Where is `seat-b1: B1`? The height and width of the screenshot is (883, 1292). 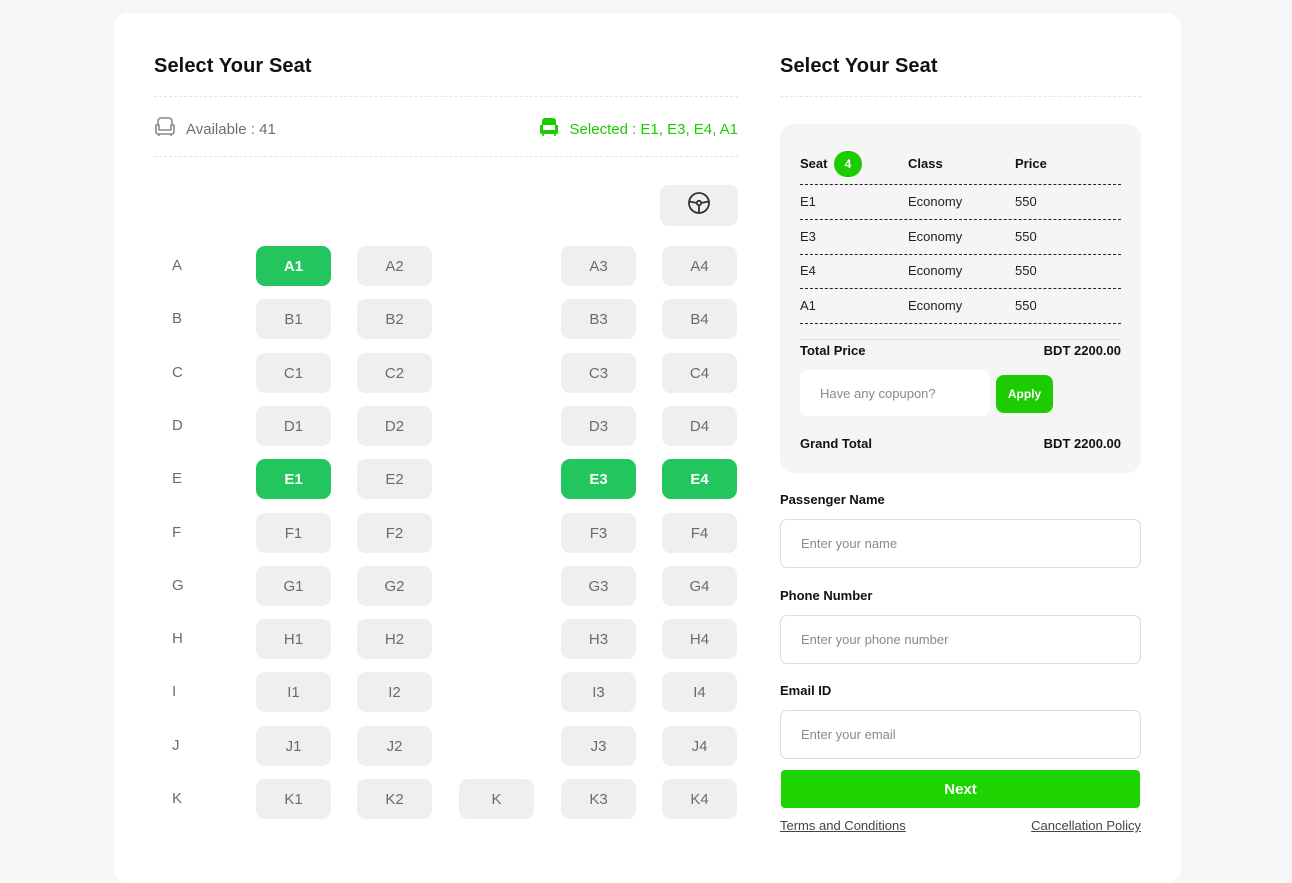 seat-b1: B1 is located at coordinates (293, 319).